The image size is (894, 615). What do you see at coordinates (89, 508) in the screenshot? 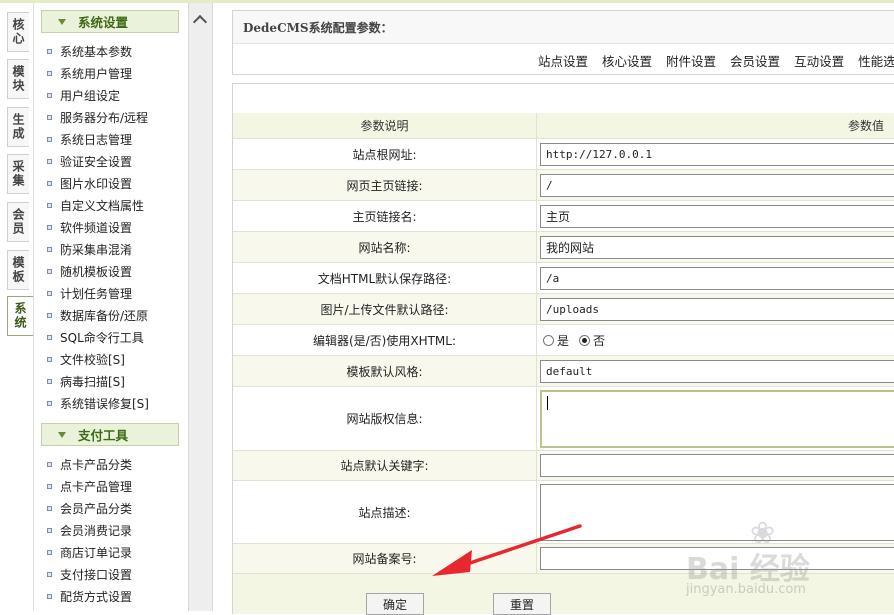
I see `menu-item-member-product: 会员产品分类` at bounding box center [89, 508].